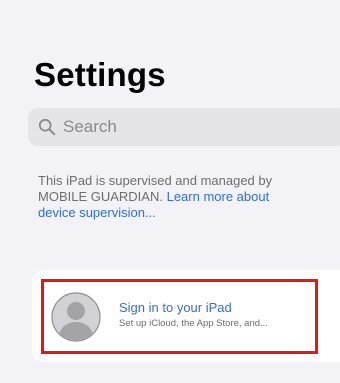 This screenshot has width=340, height=383. What do you see at coordinates (100, 74) in the screenshot?
I see `page-title: Settings` at bounding box center [100, 74].